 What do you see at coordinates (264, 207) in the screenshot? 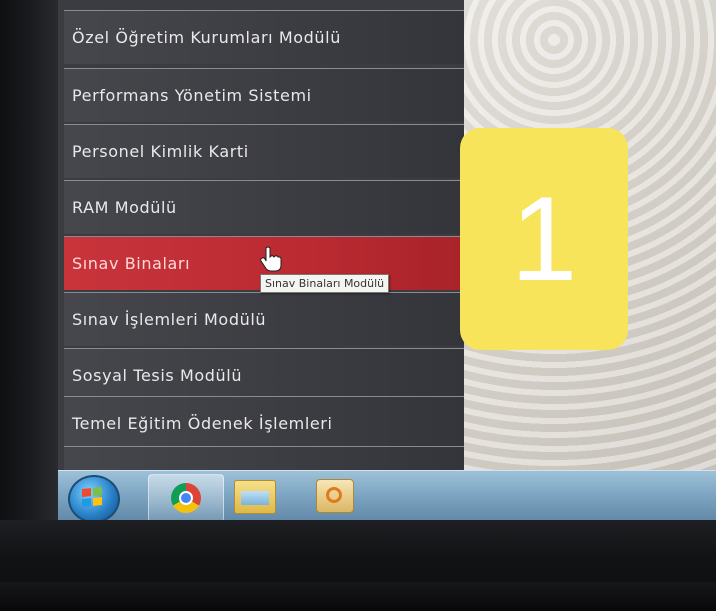
I see `menu-item-ram: RAM Modülü` at bounding box center [264, 207].